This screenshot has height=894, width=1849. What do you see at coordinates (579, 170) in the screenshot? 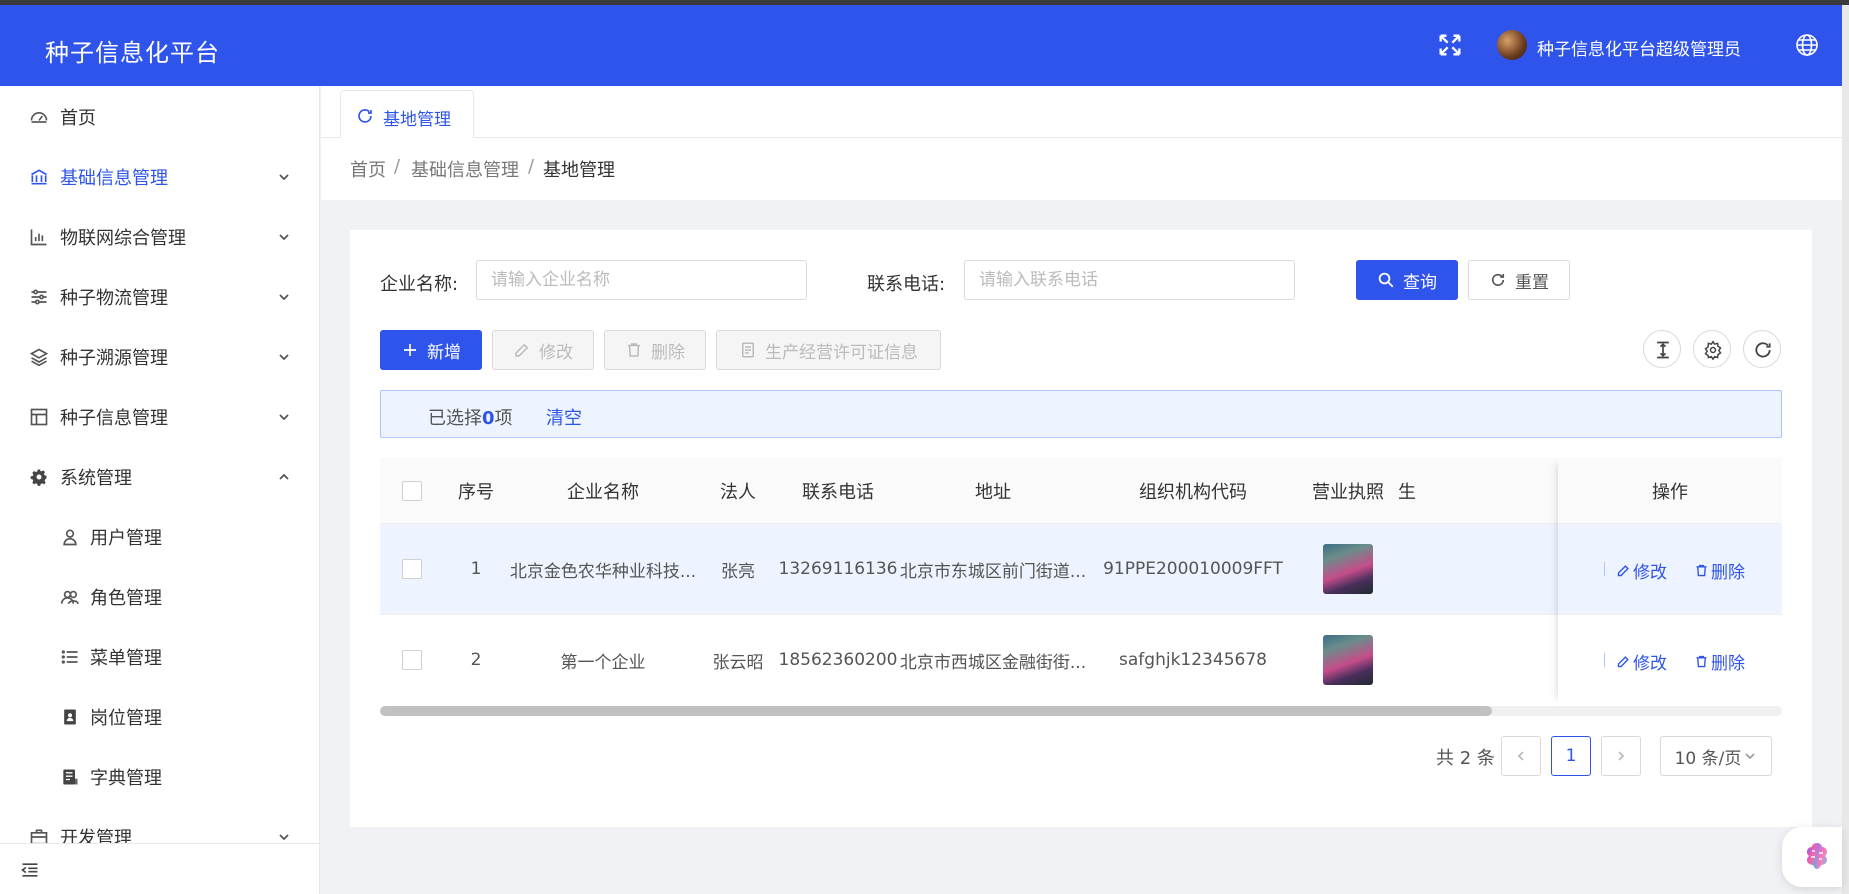
I see `breadcrumb-current: 基地管理` at bounding box center [579, 170].